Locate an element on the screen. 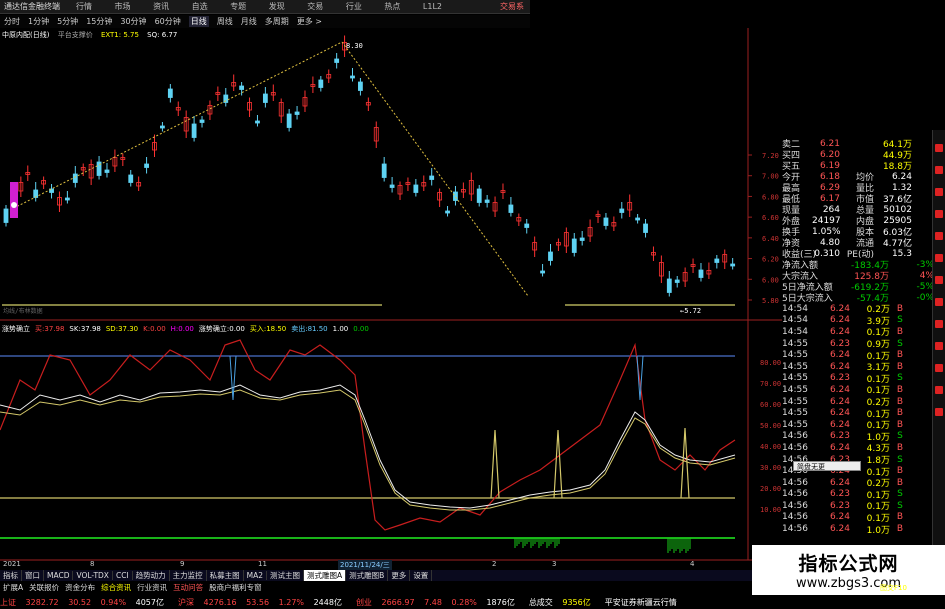 The width and height of the screenshot is (945, 609). tick-row: 14:55 6.24 3.1万 B is located at coordinates (863, 367).